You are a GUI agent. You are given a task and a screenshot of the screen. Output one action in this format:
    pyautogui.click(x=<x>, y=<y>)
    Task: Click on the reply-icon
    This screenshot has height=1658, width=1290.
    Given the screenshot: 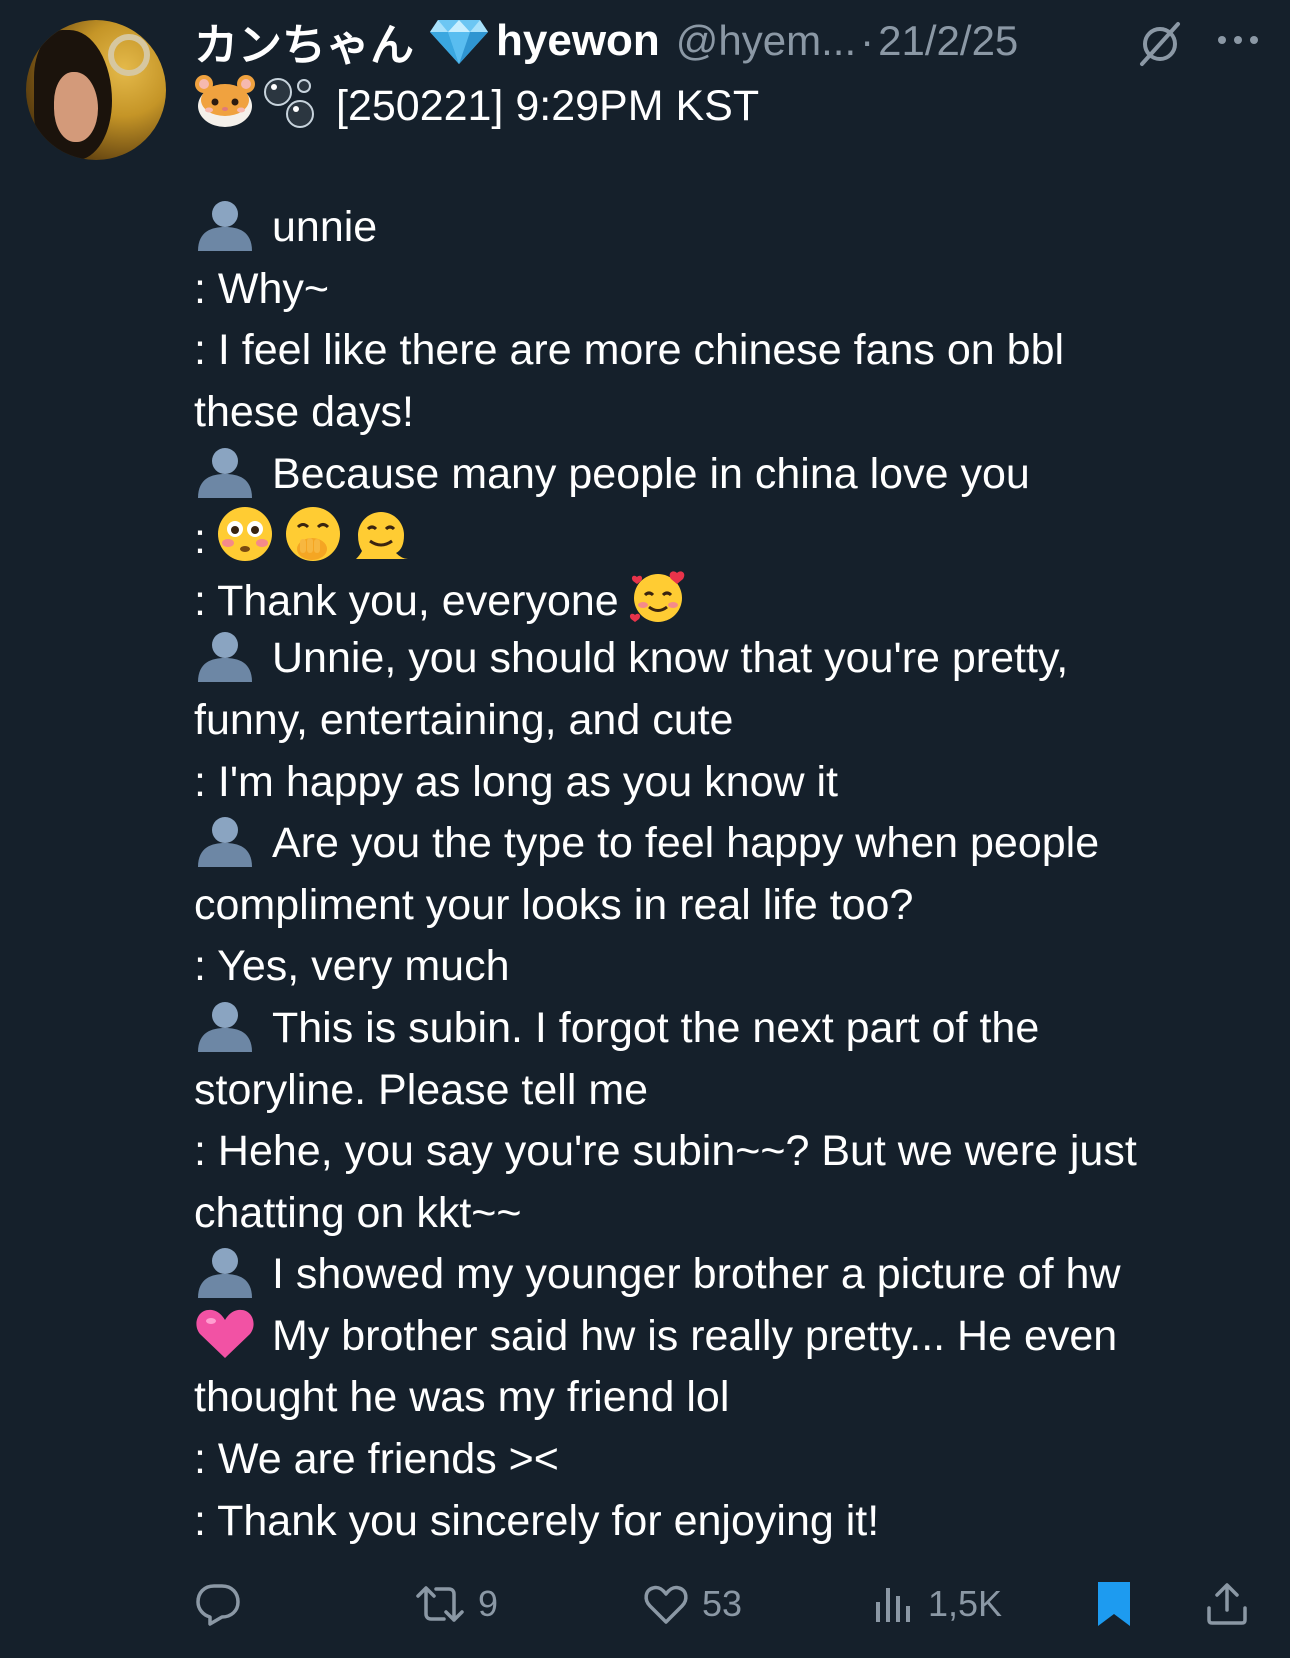 What is the action you would take?
    pyautogui.click(x=218, y=1605)
    